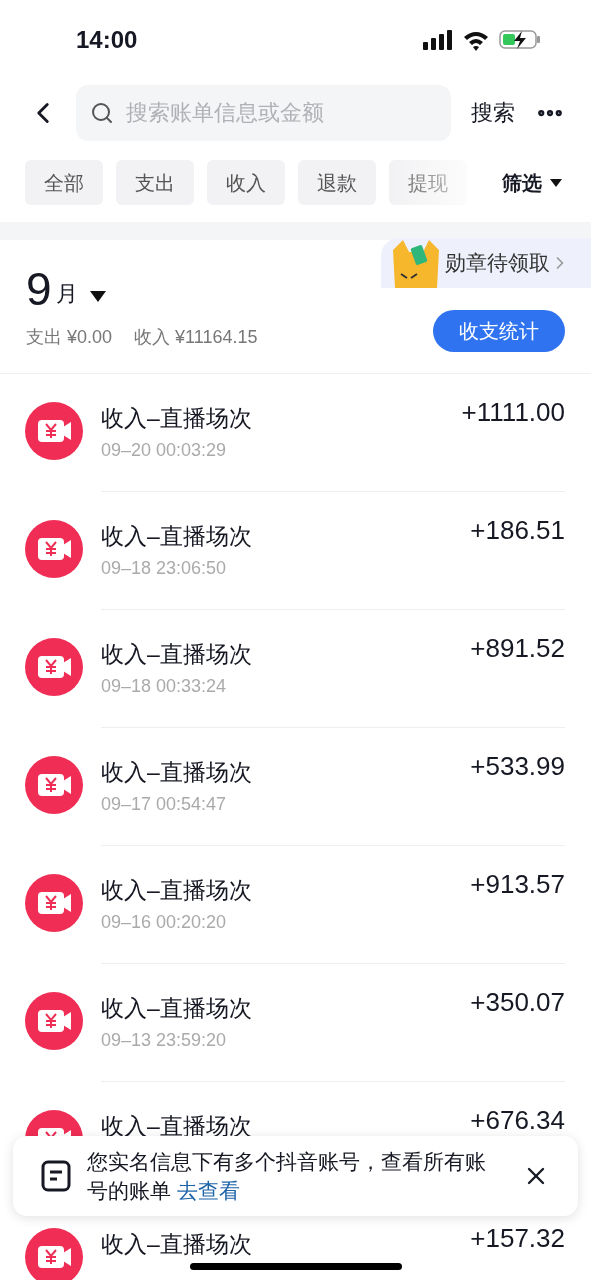  I want to click on notice-text: 您实名信息下有多个抖音账号，查看所有账号的账单 去查看, so click(286, 1176).